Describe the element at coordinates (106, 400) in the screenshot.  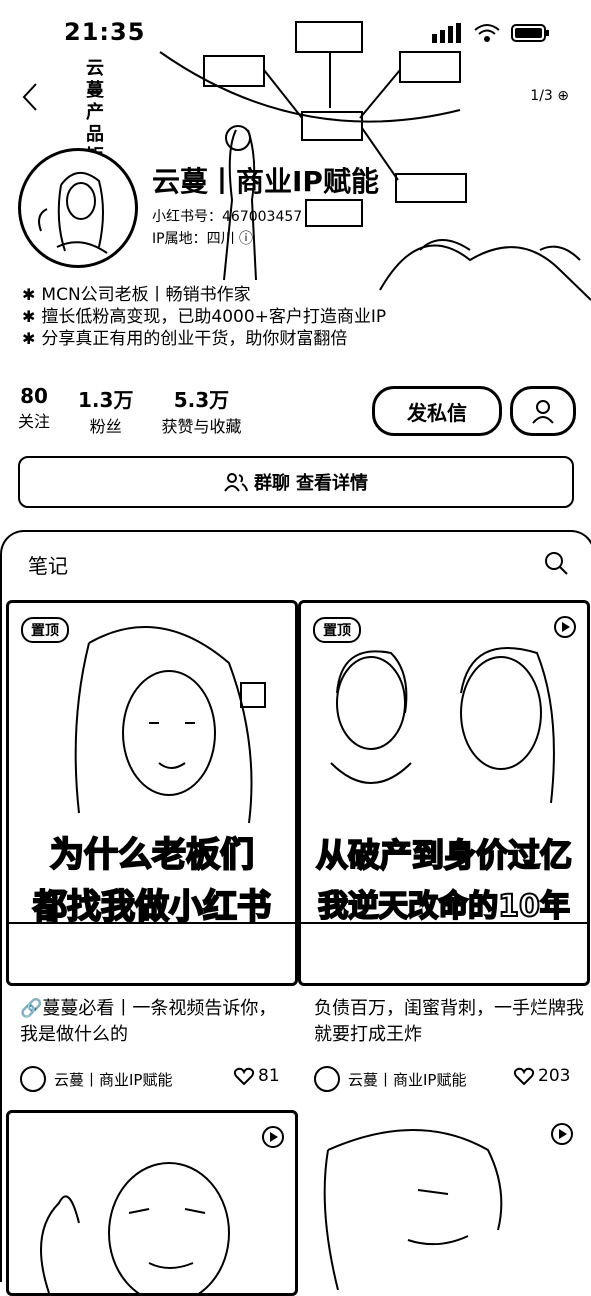
I see `stat-number: 1.3万` at that location.